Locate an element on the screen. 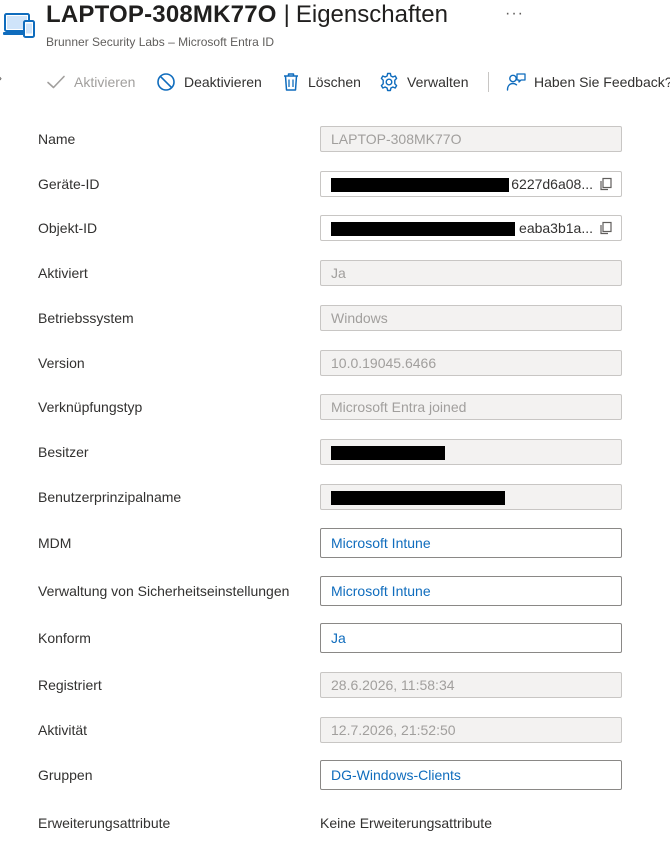 The height and width of the screenshot is (845, 670). property-row-registered: Registriert 28.6.2026, 11:58:34 is located at coordinates (335, 684).